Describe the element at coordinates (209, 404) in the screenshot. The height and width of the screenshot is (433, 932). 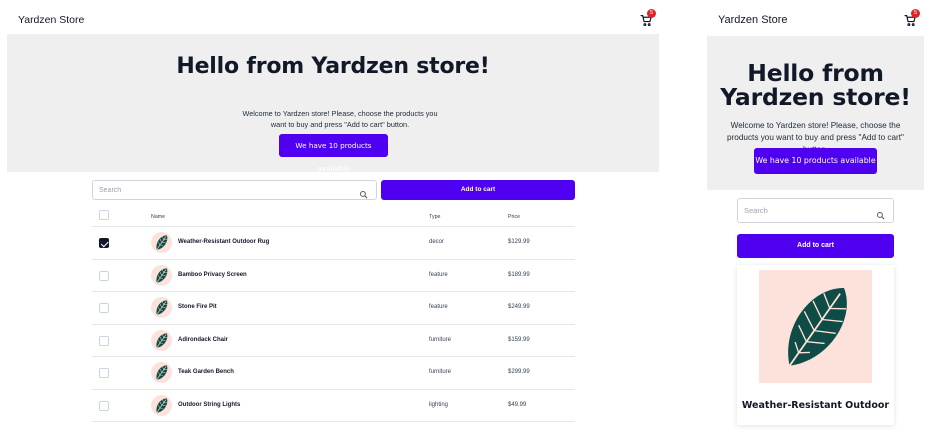
I see `product-name: Outdoor String Lights` at that location.